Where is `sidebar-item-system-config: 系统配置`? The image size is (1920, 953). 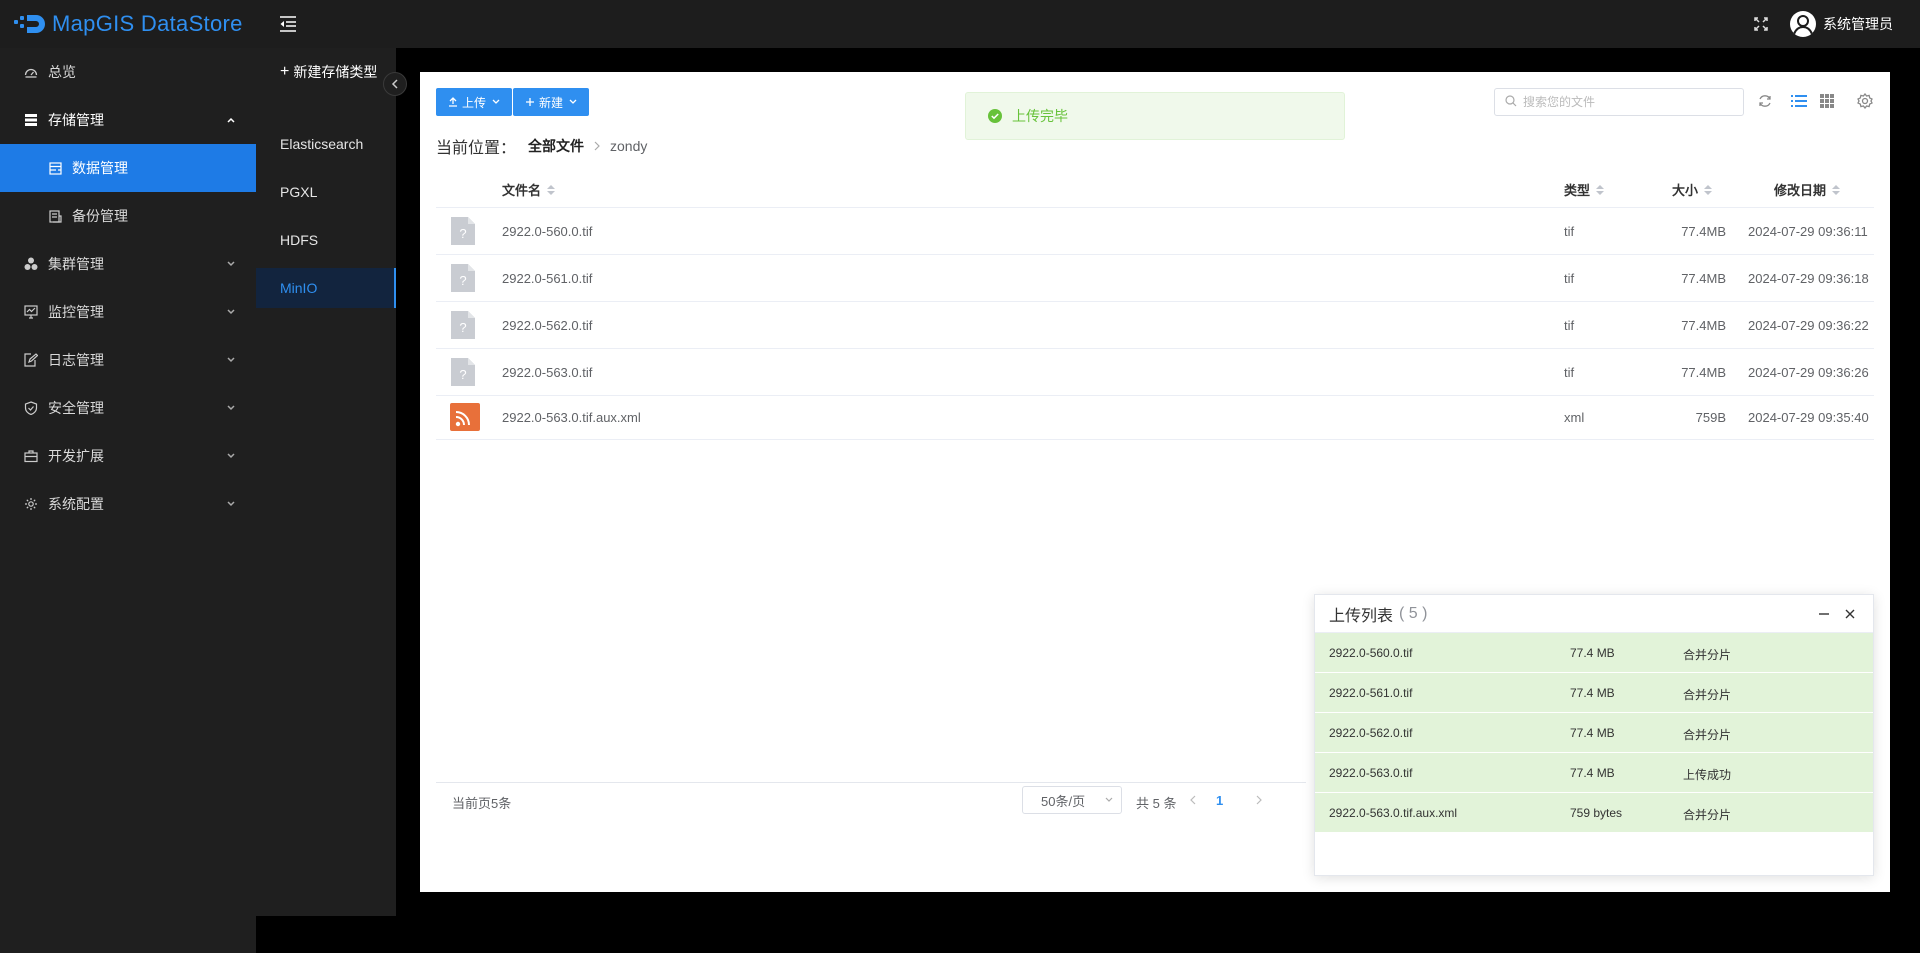
sidebar-item-system-config: 系统配置 is located at coordinates (128, 504).